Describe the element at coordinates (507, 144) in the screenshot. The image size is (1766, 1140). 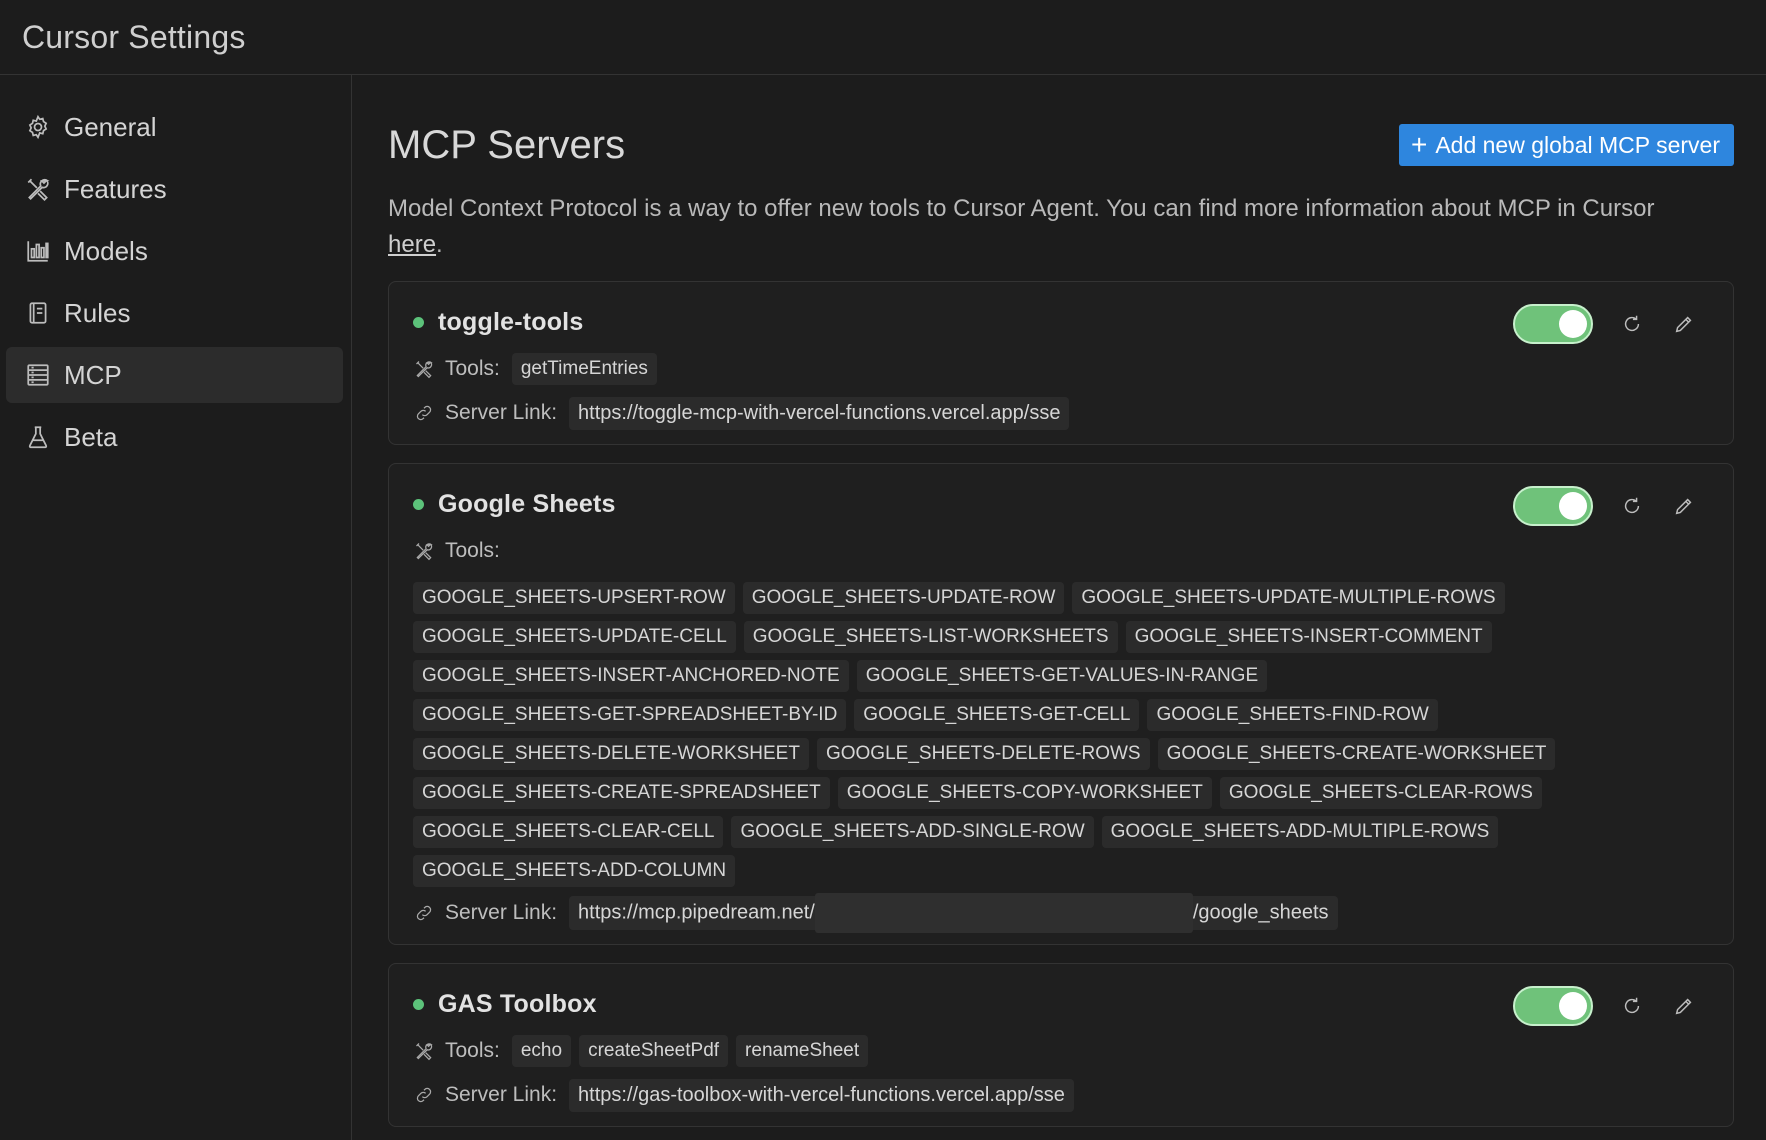
I see `page-title: MCP Servers` at that location.